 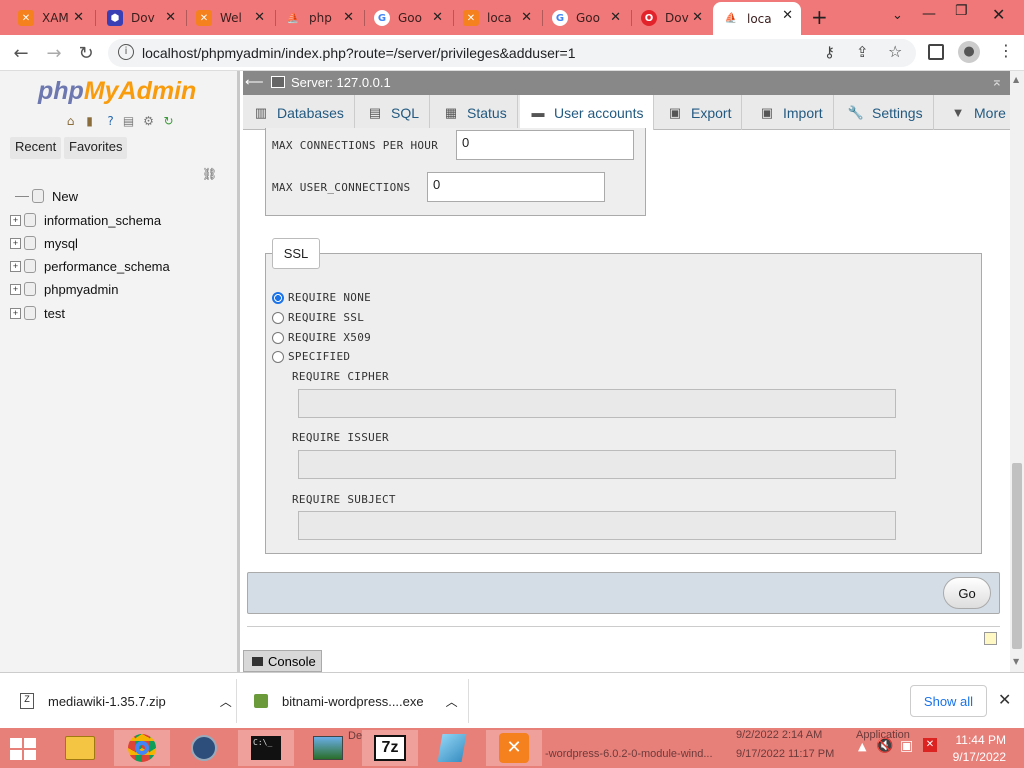 I want to click on tab-export: ▣ Export, so click(x=700, y=112).